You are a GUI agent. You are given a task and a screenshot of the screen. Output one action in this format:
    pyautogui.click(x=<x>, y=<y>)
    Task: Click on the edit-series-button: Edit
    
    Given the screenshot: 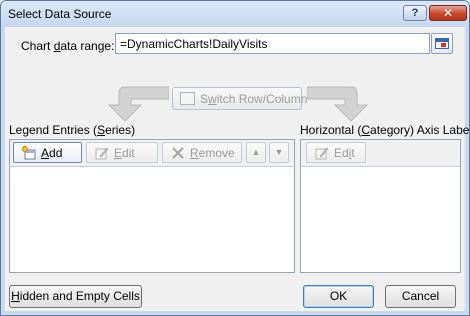 What is the action you would take?
    pyautogui.click(x=122, y=152)
    